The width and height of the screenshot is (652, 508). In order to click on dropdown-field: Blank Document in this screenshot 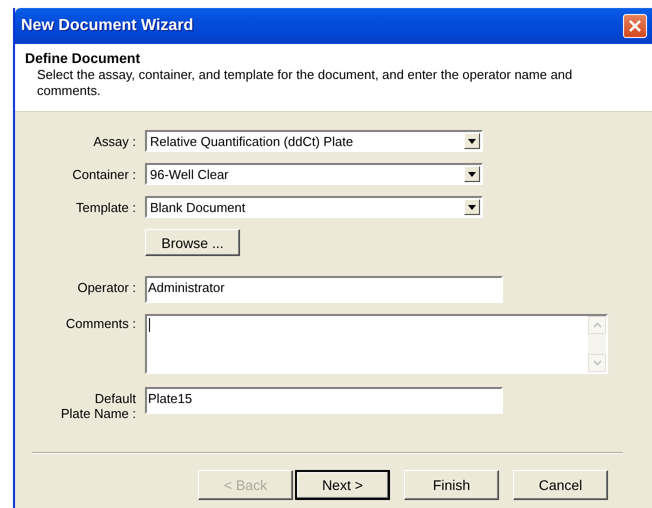, I will do `click(314, 207)`.